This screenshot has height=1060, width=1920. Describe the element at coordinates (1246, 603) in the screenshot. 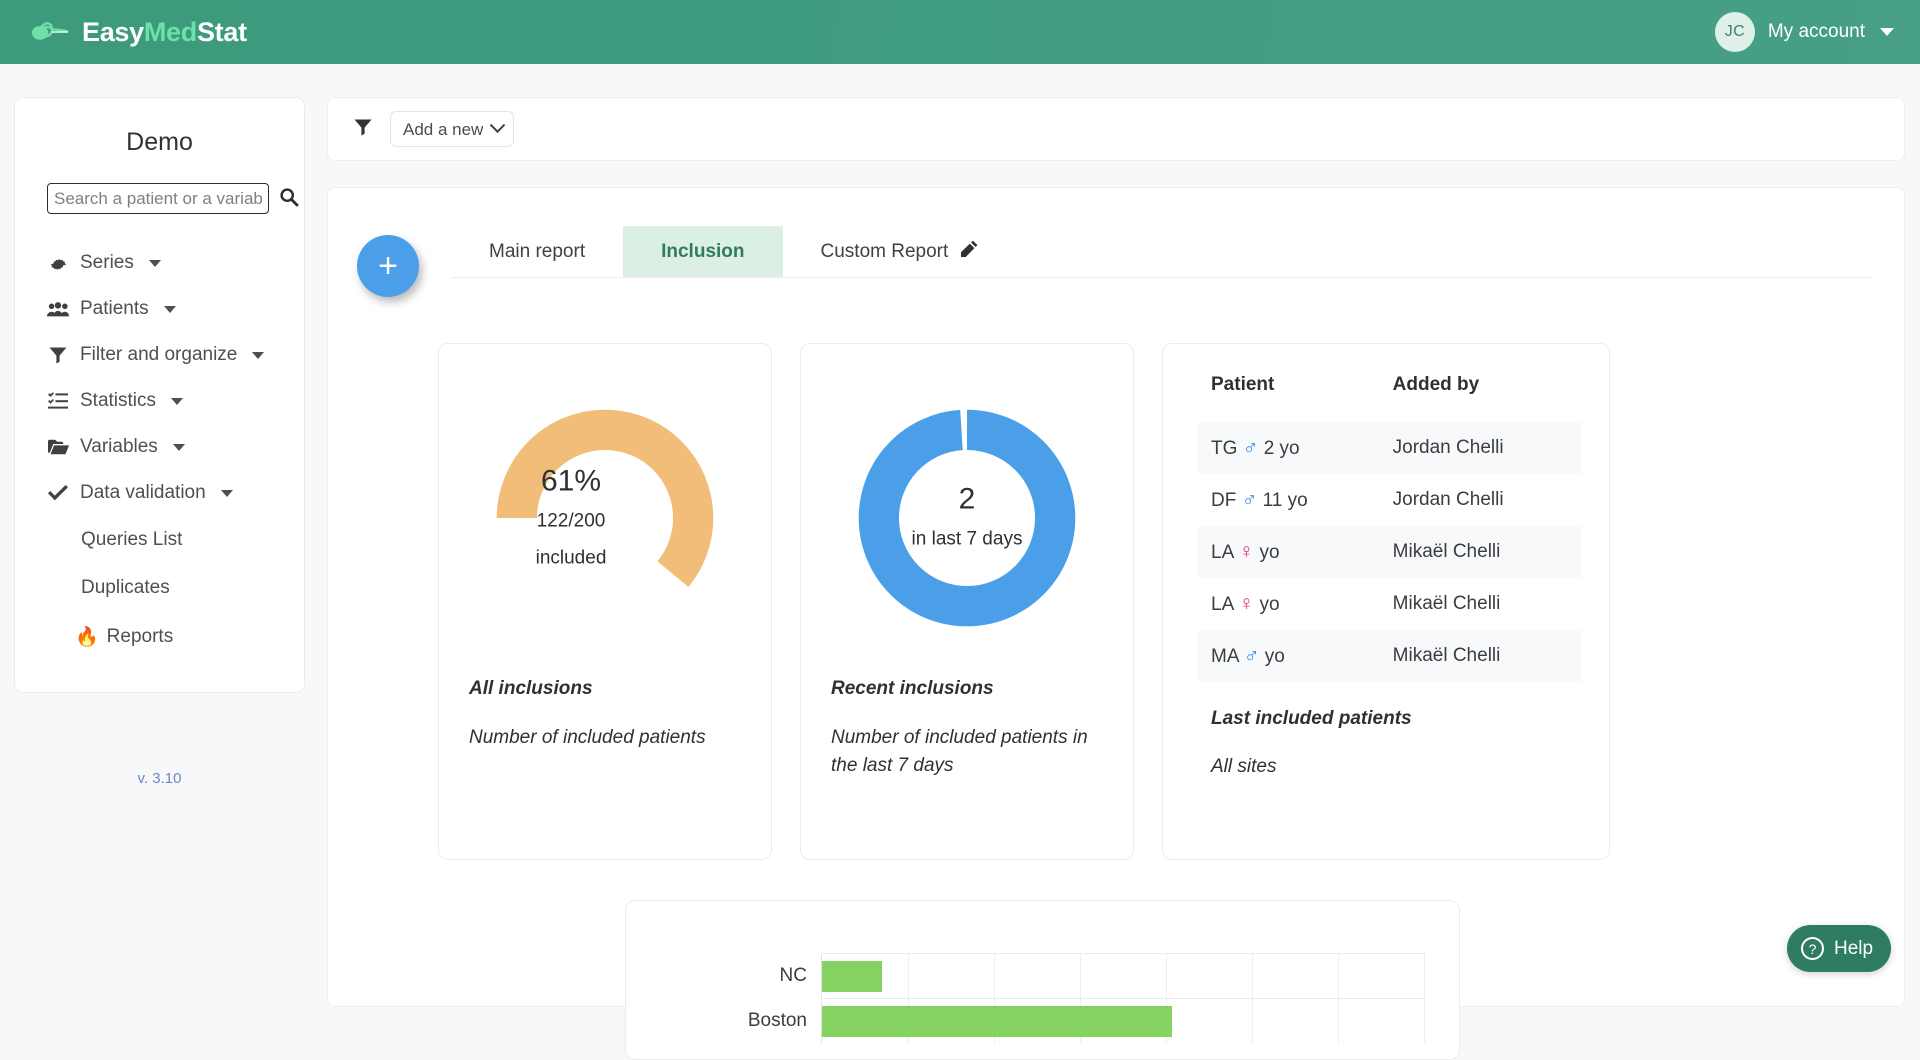

I see `female-icon: ♀` at that location.